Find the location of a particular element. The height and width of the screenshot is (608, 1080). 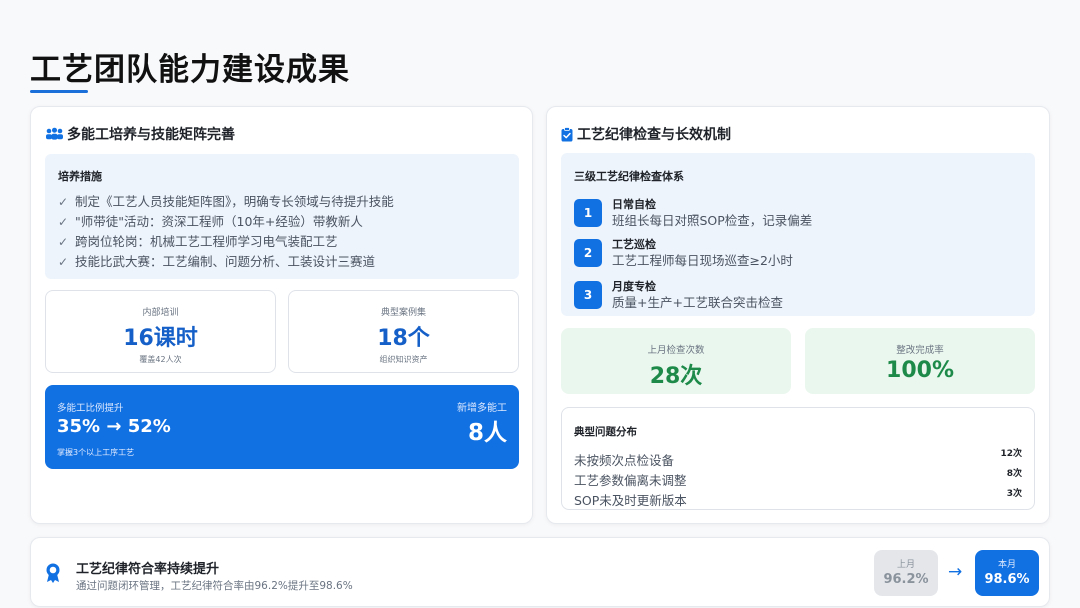

award-icon is located at coordinates (53, 575).